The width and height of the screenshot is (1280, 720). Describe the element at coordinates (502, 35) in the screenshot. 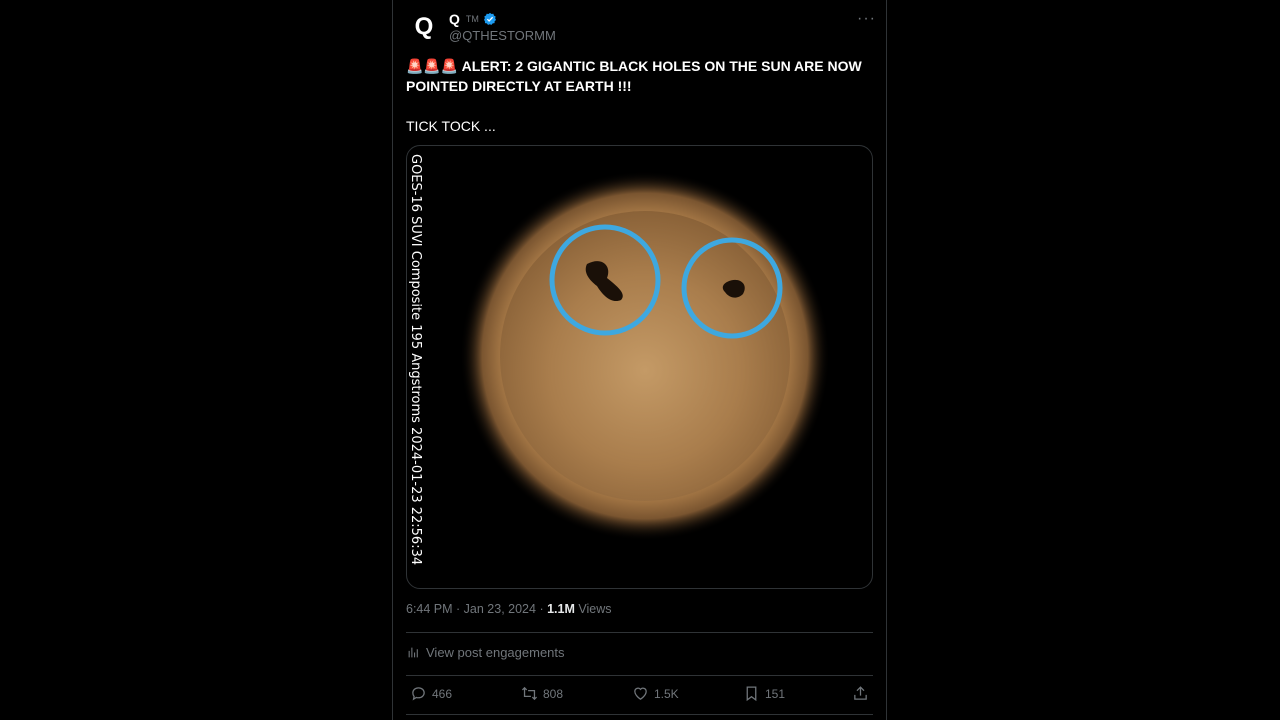

I see `author-handle: @QTHESTORMM` at that location.